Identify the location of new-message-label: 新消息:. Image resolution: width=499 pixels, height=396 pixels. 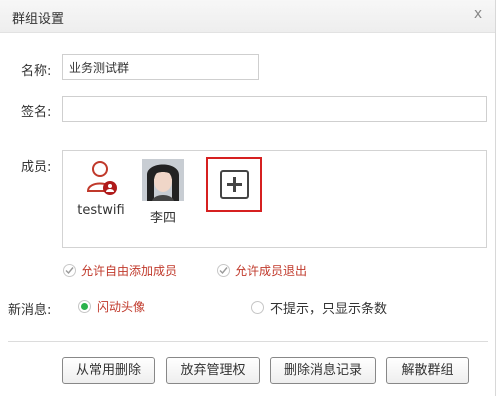
(30, 310).